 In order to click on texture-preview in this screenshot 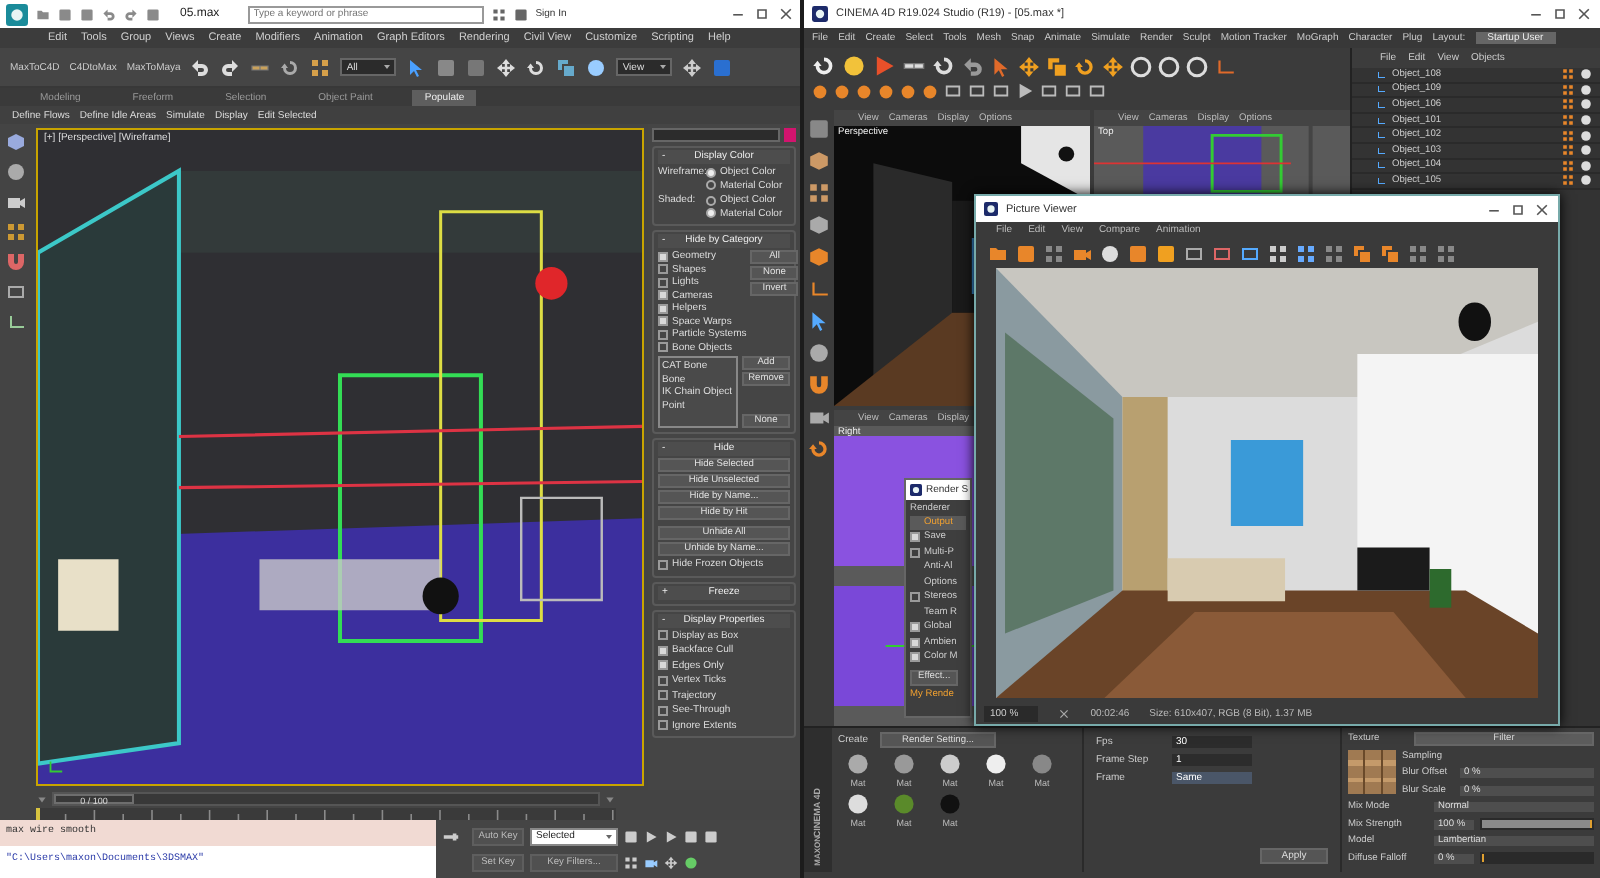, I will do `click(1372, 771)`.